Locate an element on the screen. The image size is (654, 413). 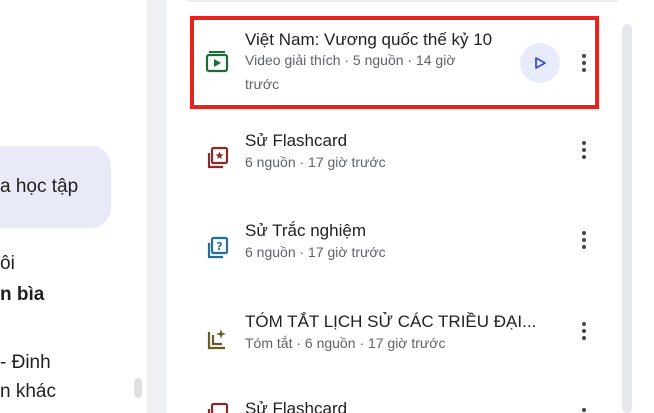
play-button is located at coordinates (540, 63).